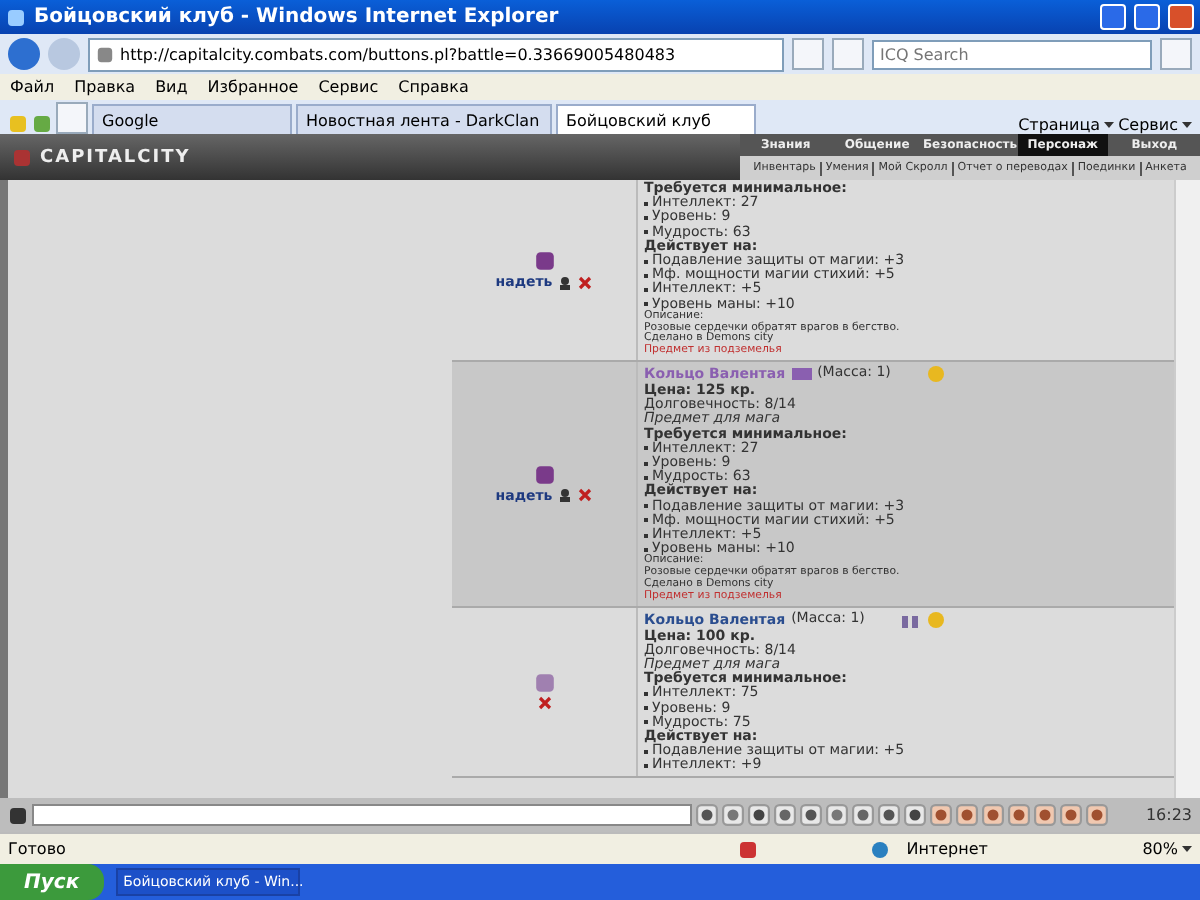  I want to click on url-text: http://capitalcity.combats.com/buttons.pl?battle=0.33669005480483, so click(398, 54).